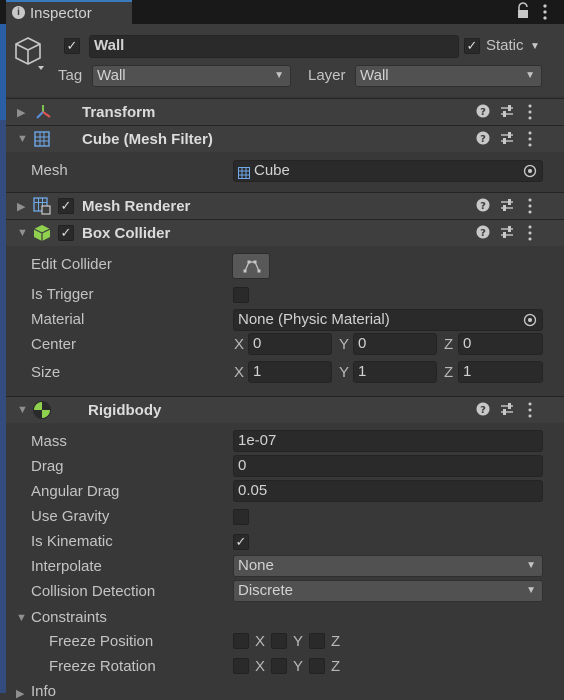 The image size is (564, 700). What do you see at coordinates (298, 641) in the screenshot?
I see `freeze-position-y-label: Y` at bounding box center [298, 641].